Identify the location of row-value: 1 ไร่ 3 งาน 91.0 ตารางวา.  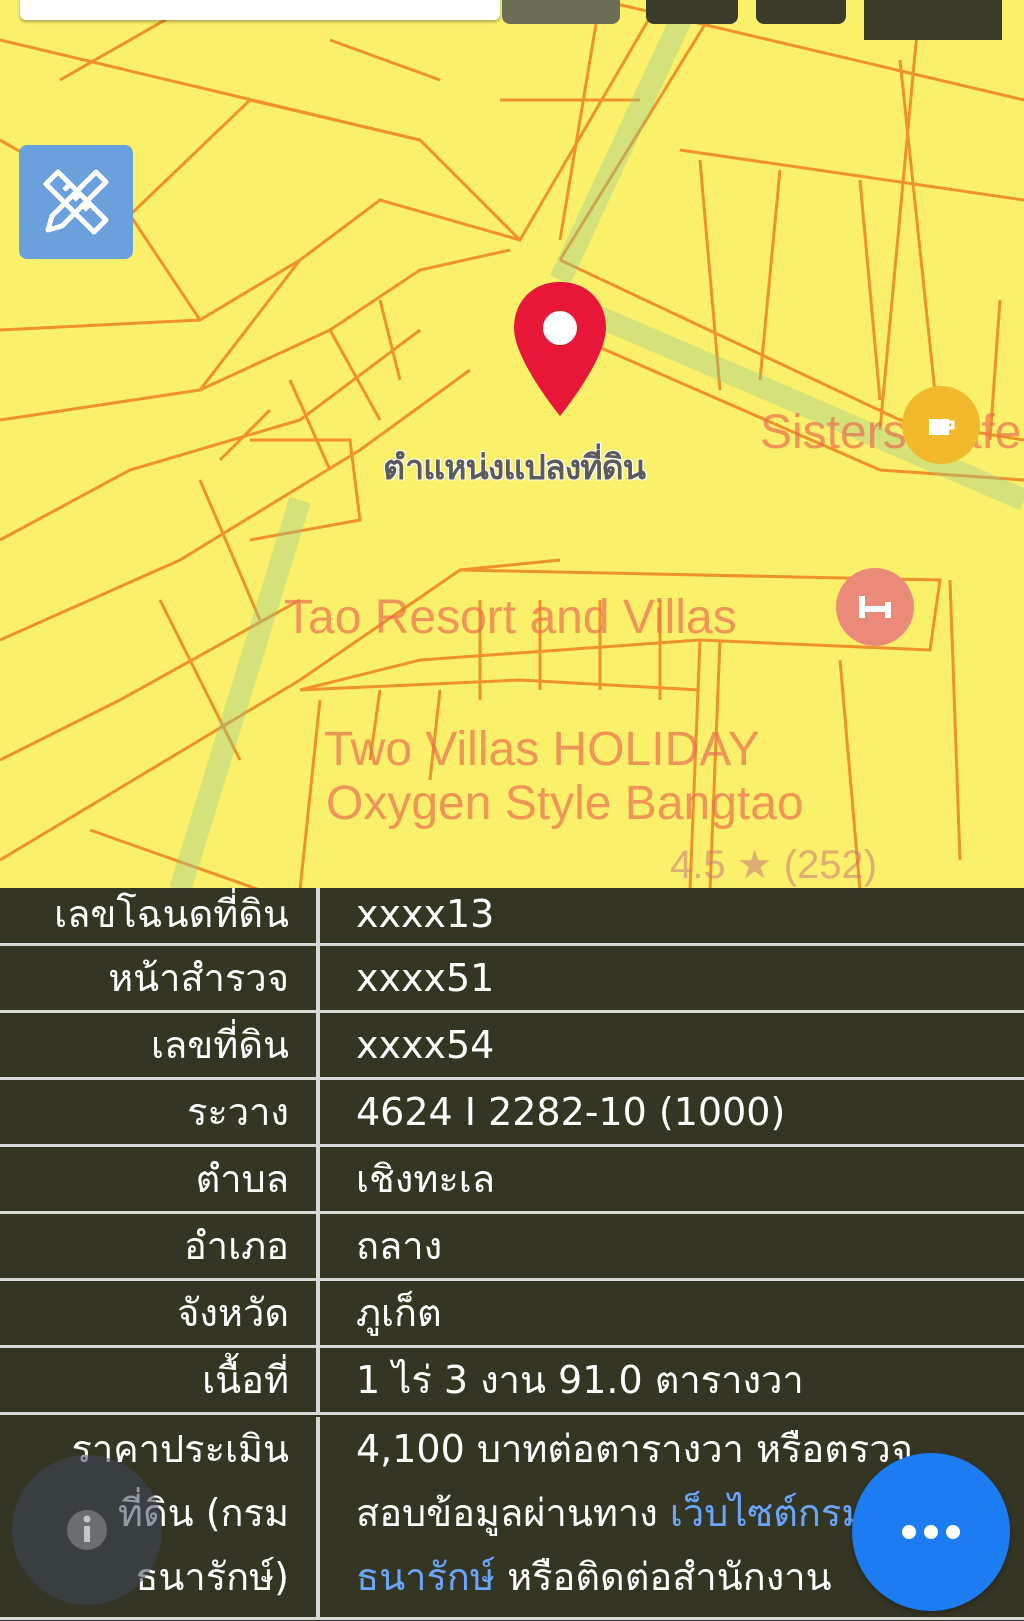
(580, 1380).